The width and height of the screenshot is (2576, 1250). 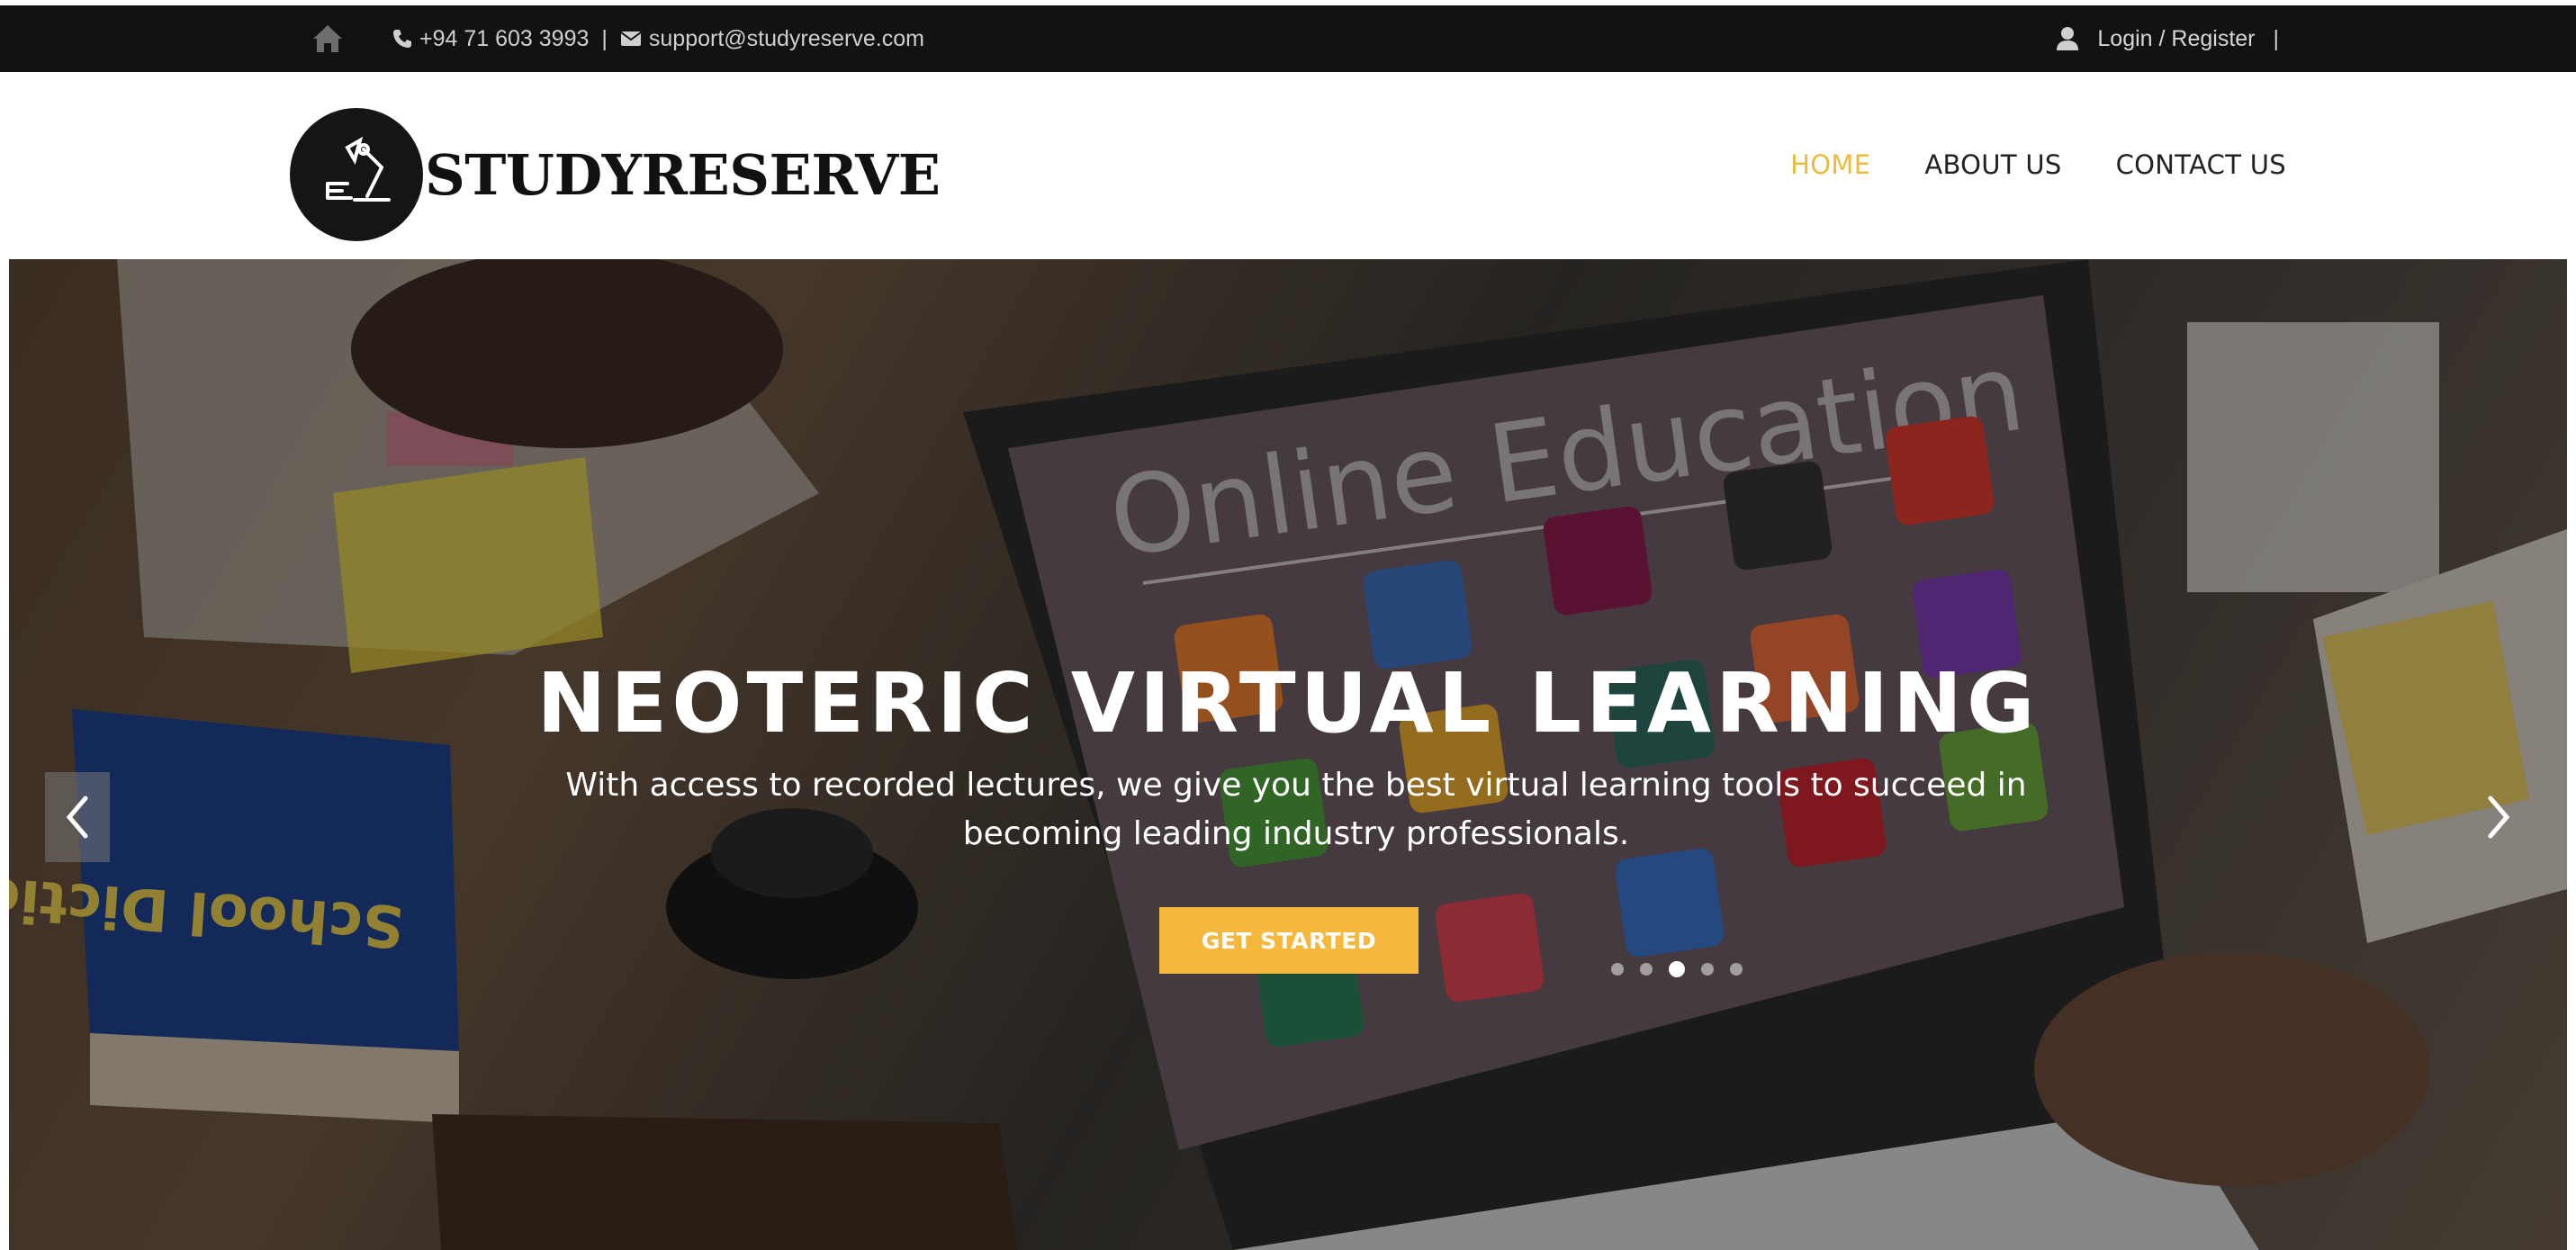 What do you see at coordinates (402, 39) in the screenshot?
I see `phone-icon` at bounding box center [402, 39].